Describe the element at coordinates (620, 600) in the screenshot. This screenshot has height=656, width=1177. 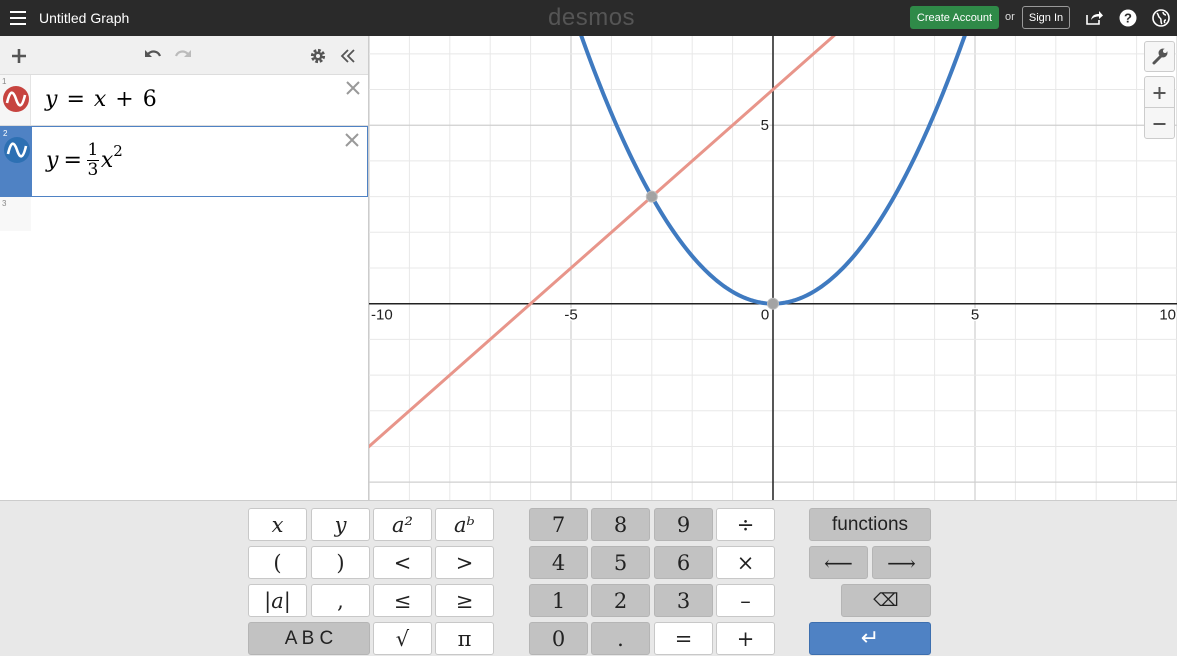
I see `key-2: 2` at that location.